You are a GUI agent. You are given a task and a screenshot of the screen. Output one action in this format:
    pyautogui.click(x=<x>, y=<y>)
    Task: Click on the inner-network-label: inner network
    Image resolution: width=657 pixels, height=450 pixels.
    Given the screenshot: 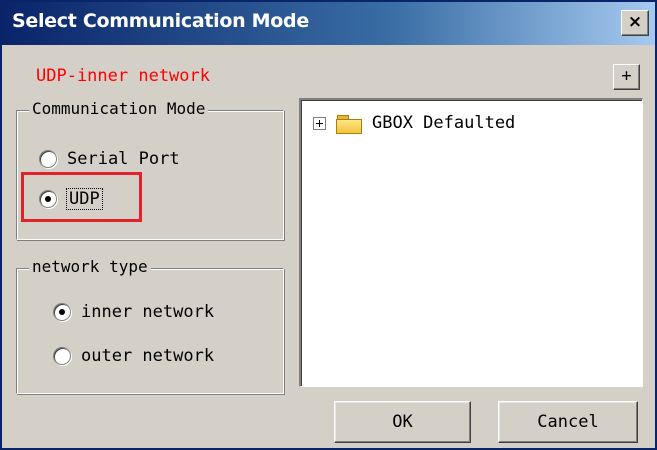 What is the action you would take?
    pyautogui.click(x=148, y=312)
    